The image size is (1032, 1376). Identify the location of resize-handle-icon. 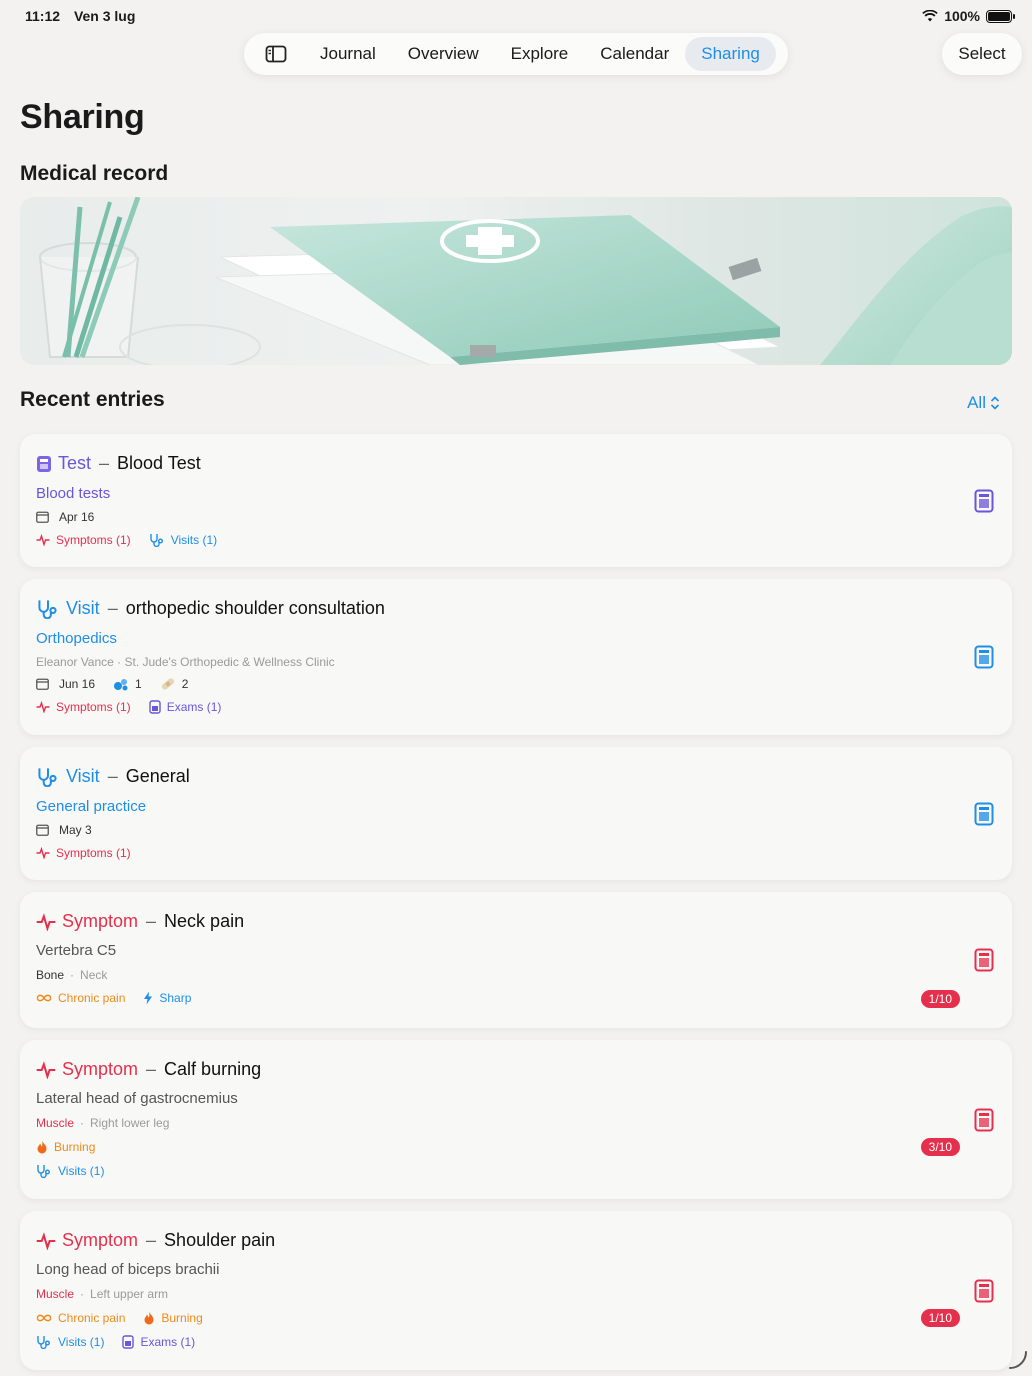
(1017, 1359).